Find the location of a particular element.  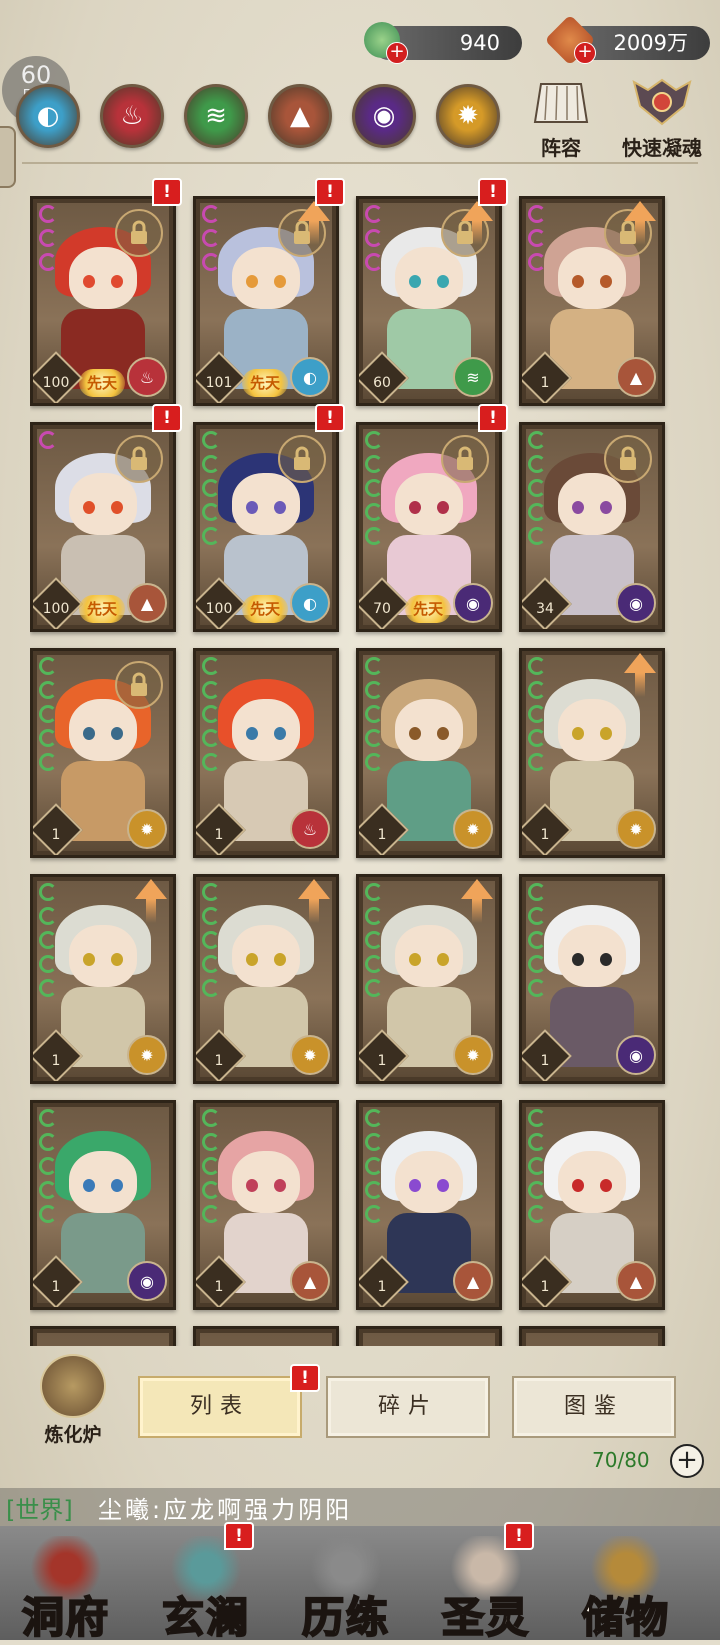

expand-capacity-button: + is located at coordinates (687, 1461).